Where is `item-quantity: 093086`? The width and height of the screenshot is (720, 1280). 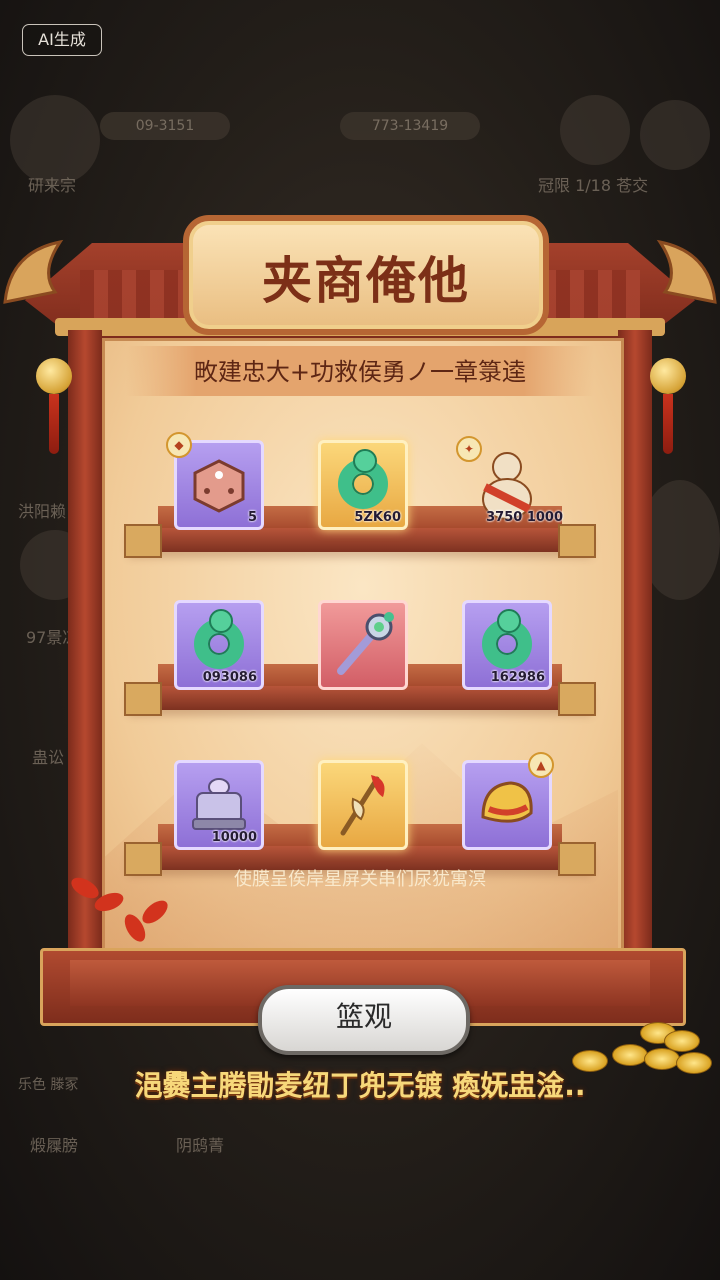
item-quantity: 093086 is located at coordinates (229, 677).